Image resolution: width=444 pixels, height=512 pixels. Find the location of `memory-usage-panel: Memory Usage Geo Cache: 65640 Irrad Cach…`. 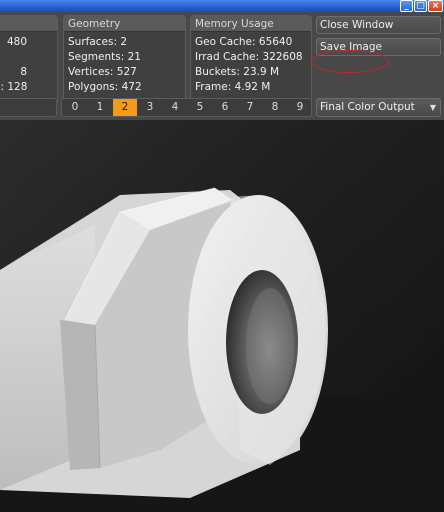

memory-usage-panel: Memory Usage Geo Cache: 65640 Irrad Cach… is located at coordinates (251, 59).